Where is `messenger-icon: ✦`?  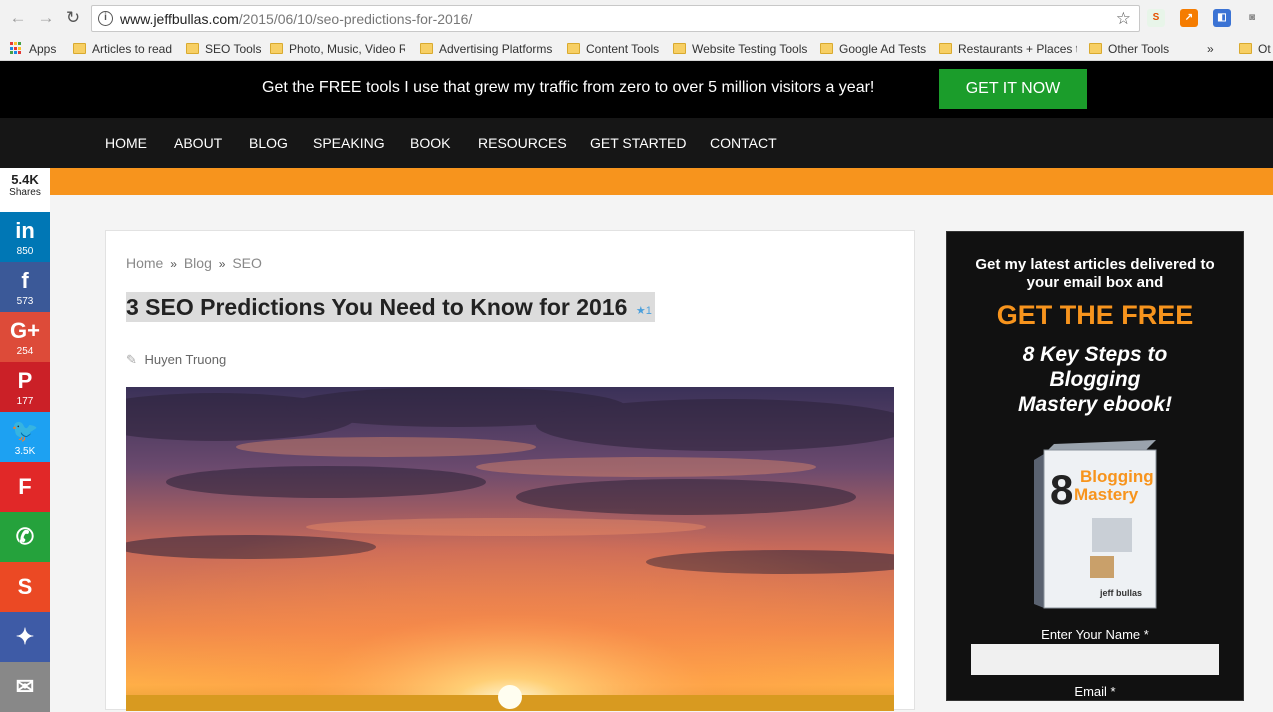 messenger-icon: ✦ is located at coordinates (25, 636).